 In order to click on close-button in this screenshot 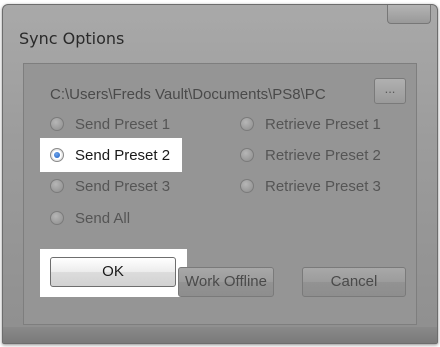, I will do `click(409, 14)`.